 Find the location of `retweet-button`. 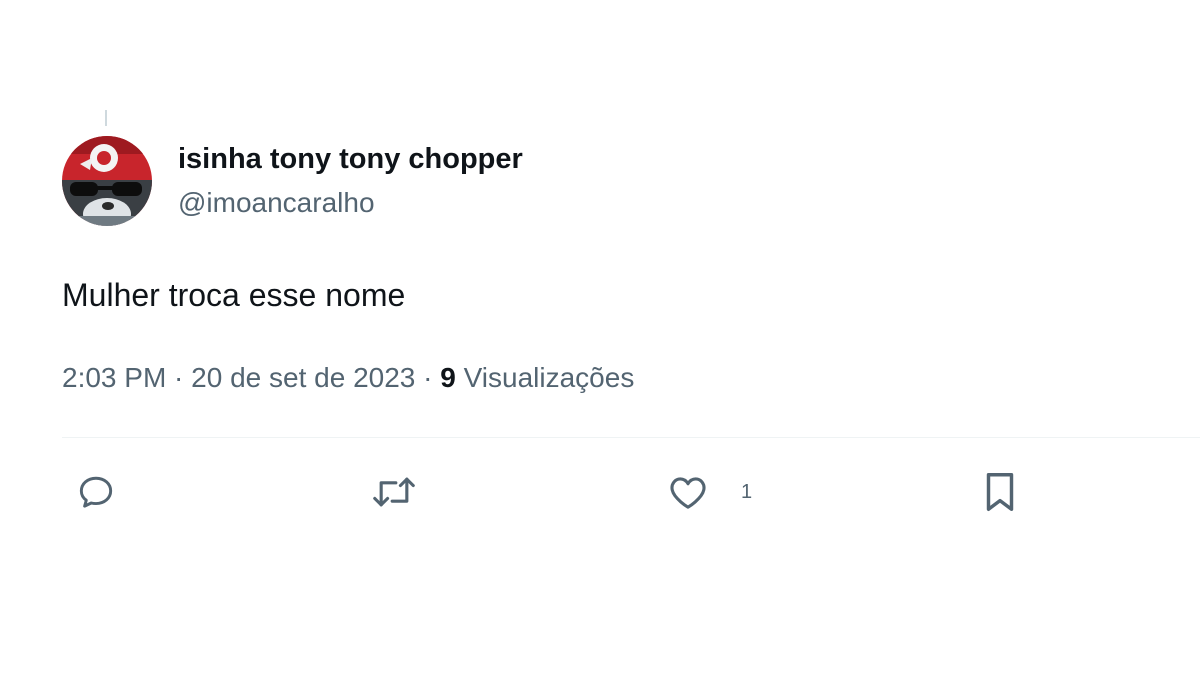

retweet-button is located at coordinates (394, 492).